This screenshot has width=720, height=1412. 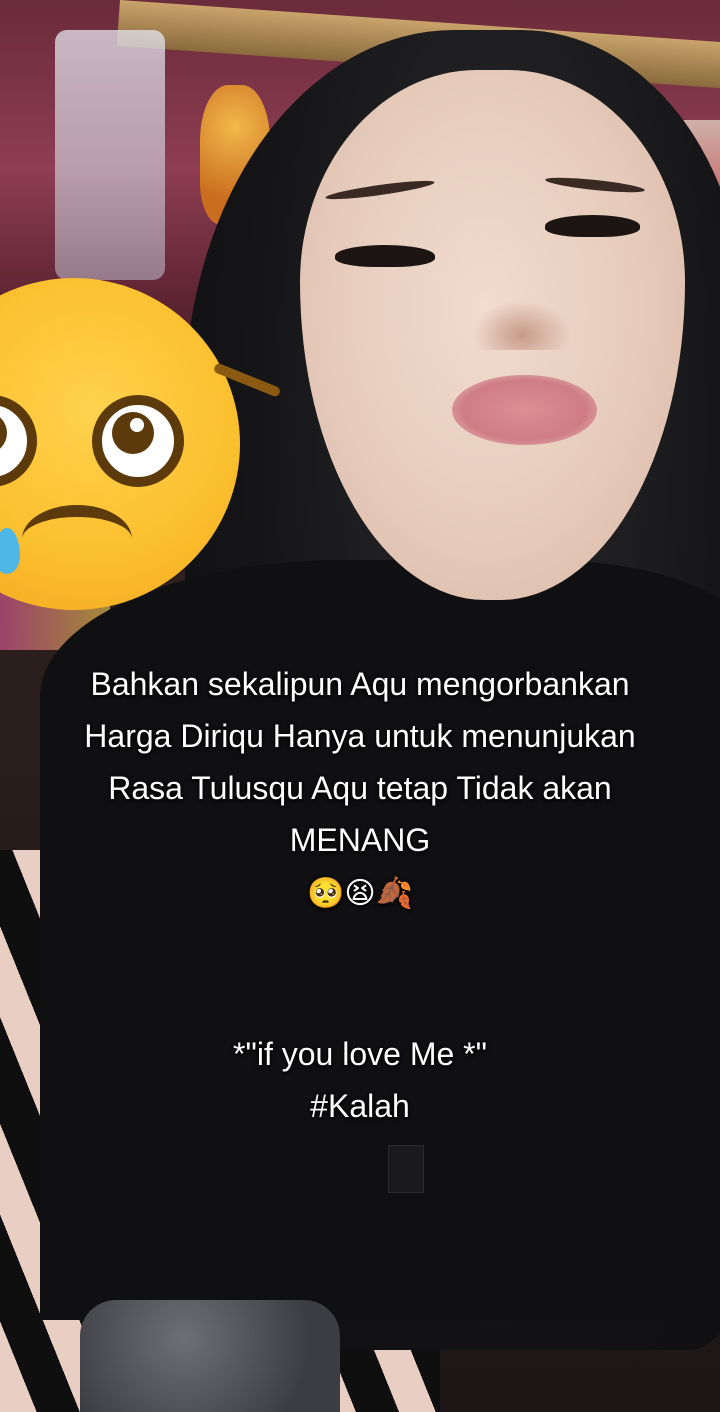 I want to click on caption-tail: *"if you love Me *" #Kalah, so click(x=360, y=1080).